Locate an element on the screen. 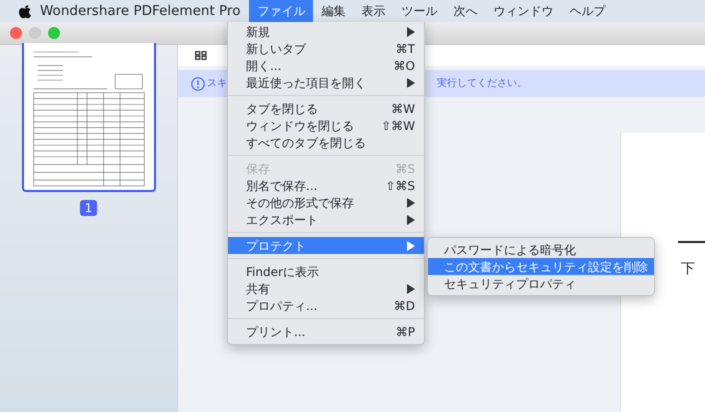 The image size is (705, 412). menu-item: この文書からセキュリティ設定を削除 is located at coordinates (541, 266).